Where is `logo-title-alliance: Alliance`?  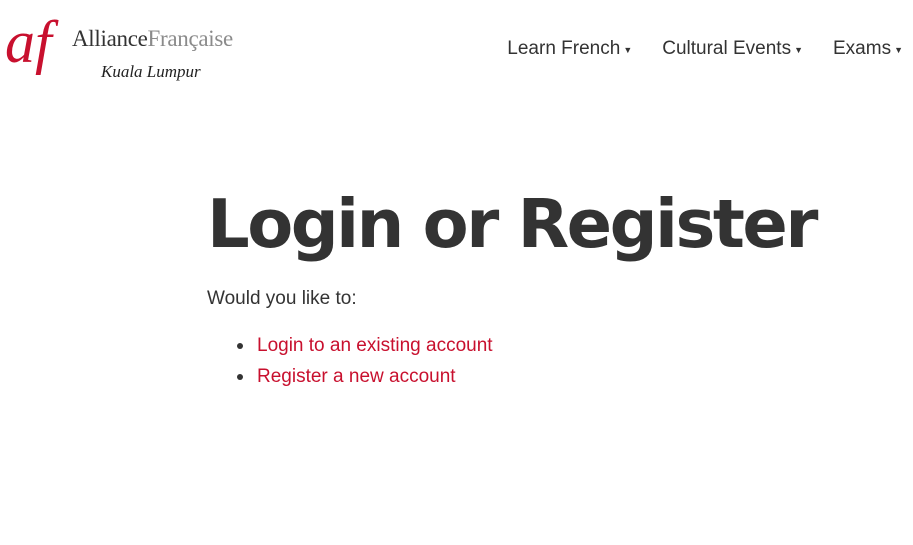 logo-title-alliance: Alliance is located at coordinates (110, 38).